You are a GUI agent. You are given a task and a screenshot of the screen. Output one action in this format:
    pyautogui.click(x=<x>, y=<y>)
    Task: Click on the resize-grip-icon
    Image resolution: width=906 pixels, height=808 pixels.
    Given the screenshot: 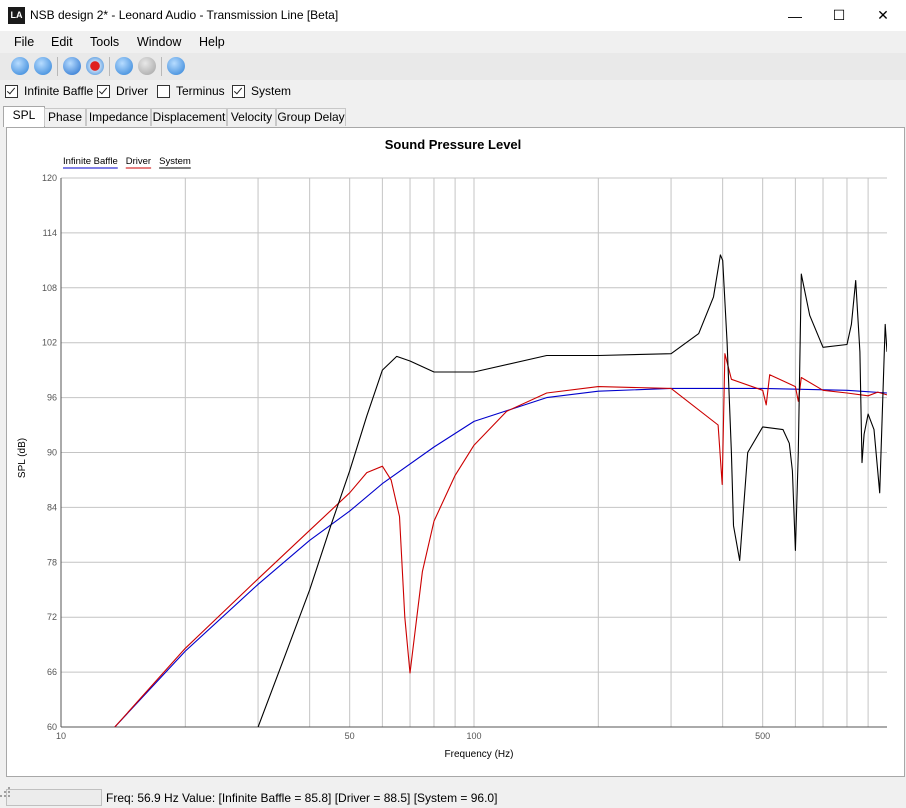 What is the action you would take?
    pyautogui.click(x=5, y=792)
    